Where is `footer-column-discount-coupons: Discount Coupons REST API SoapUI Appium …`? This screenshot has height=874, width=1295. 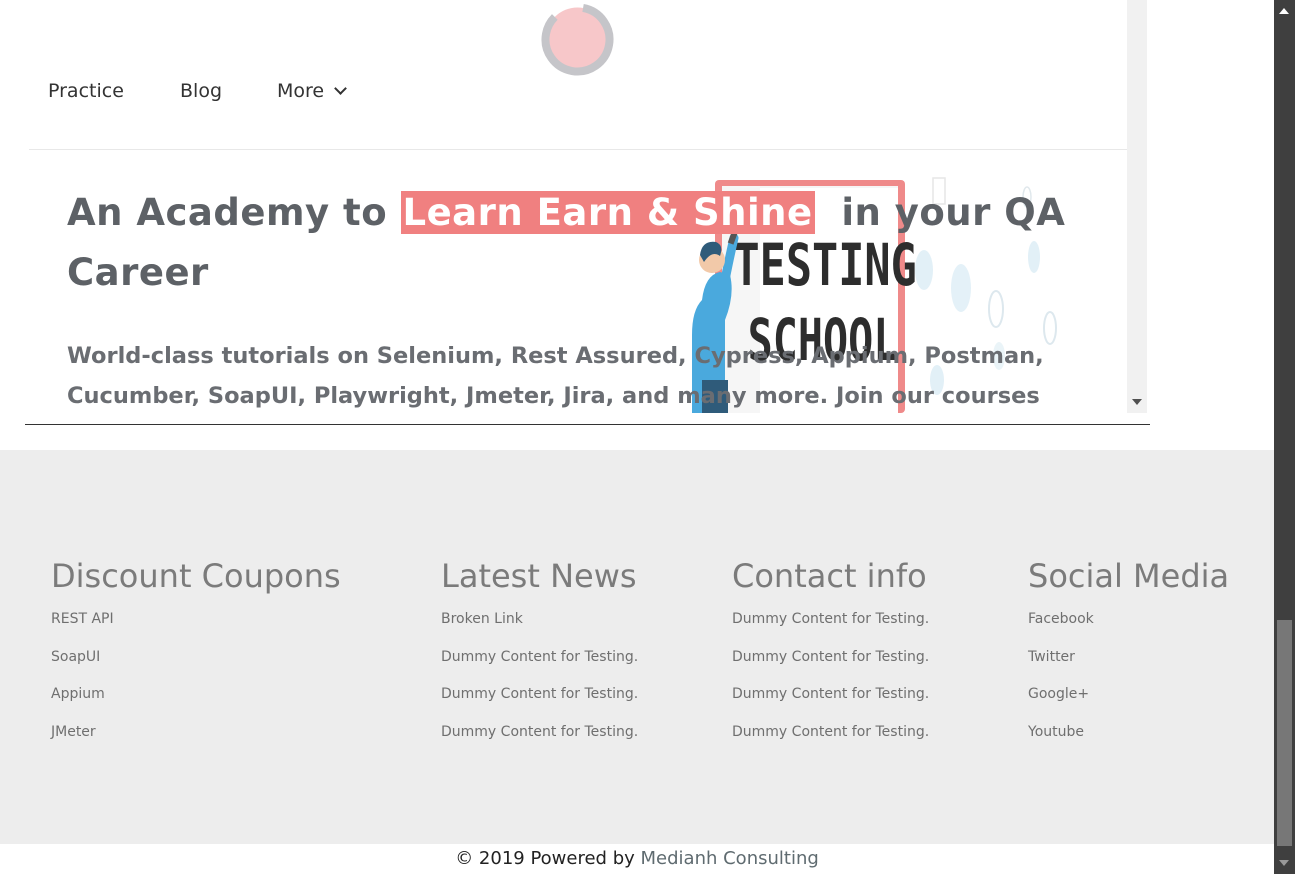 footer-column-discount-coupons: Discount Coupons REST API SoapUI Appium … is located at coordinates (196, 658).